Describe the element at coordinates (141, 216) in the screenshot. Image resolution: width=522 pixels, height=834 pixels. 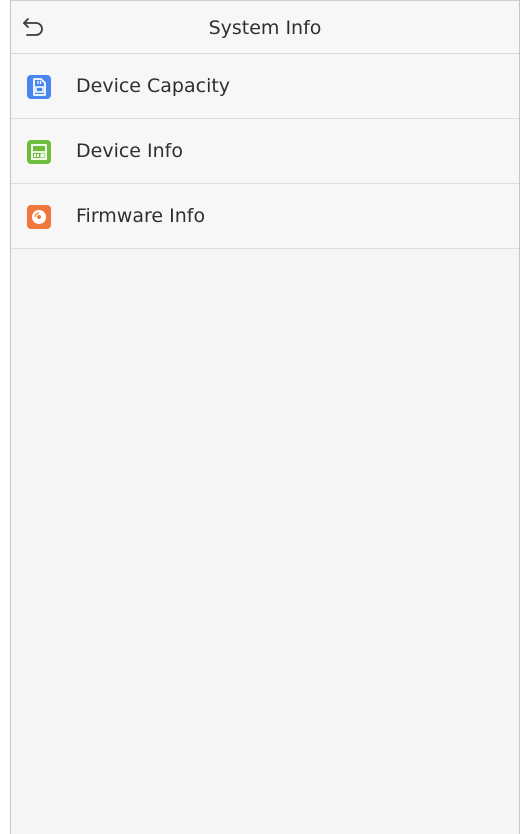
I see `menu-item-label: Firmware Info` at that location.